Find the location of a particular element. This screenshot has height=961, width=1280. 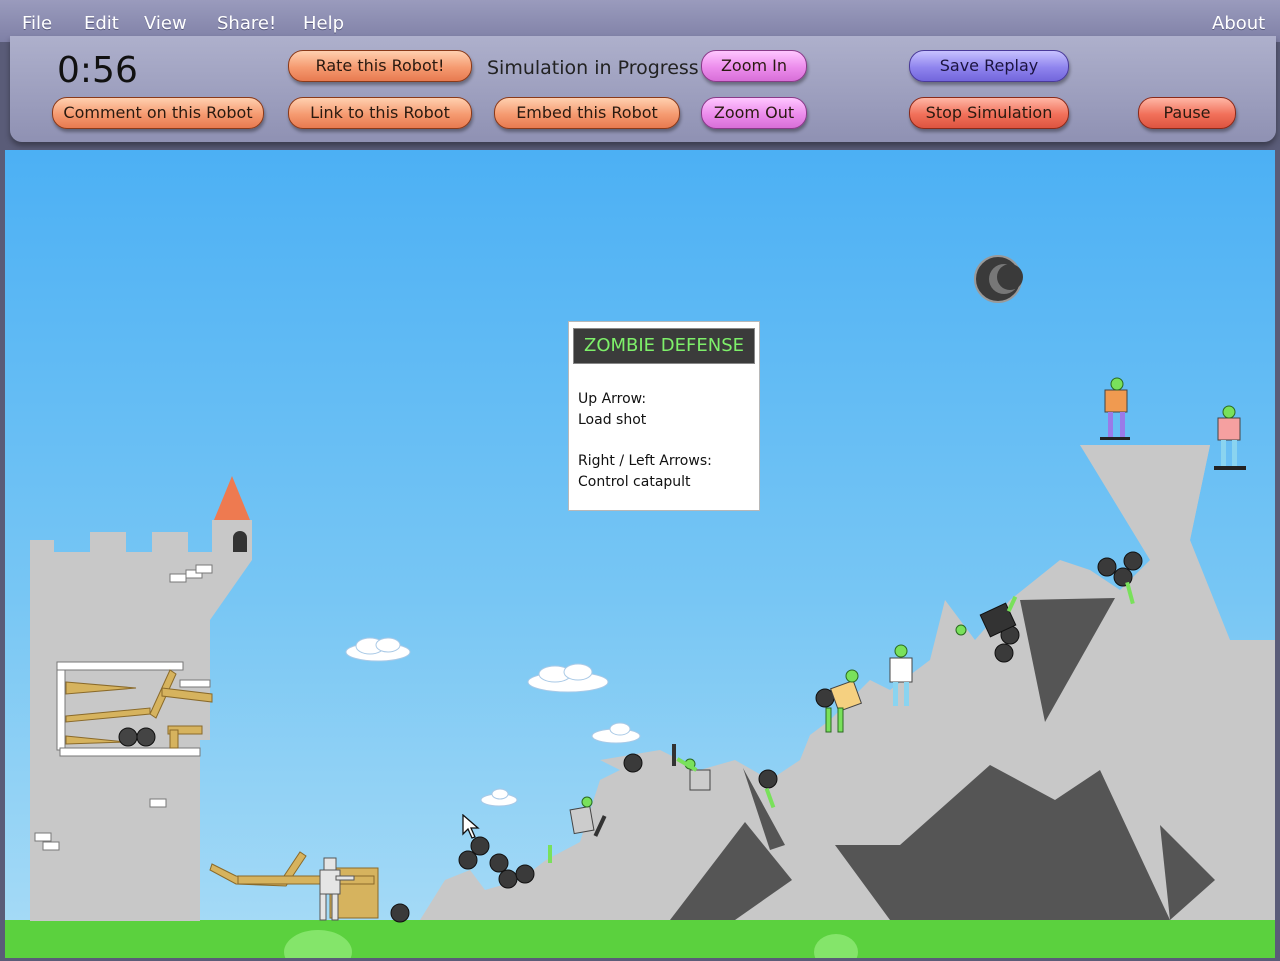

simulation-status: Simulation in Progress is located at coordinates (593, 68).